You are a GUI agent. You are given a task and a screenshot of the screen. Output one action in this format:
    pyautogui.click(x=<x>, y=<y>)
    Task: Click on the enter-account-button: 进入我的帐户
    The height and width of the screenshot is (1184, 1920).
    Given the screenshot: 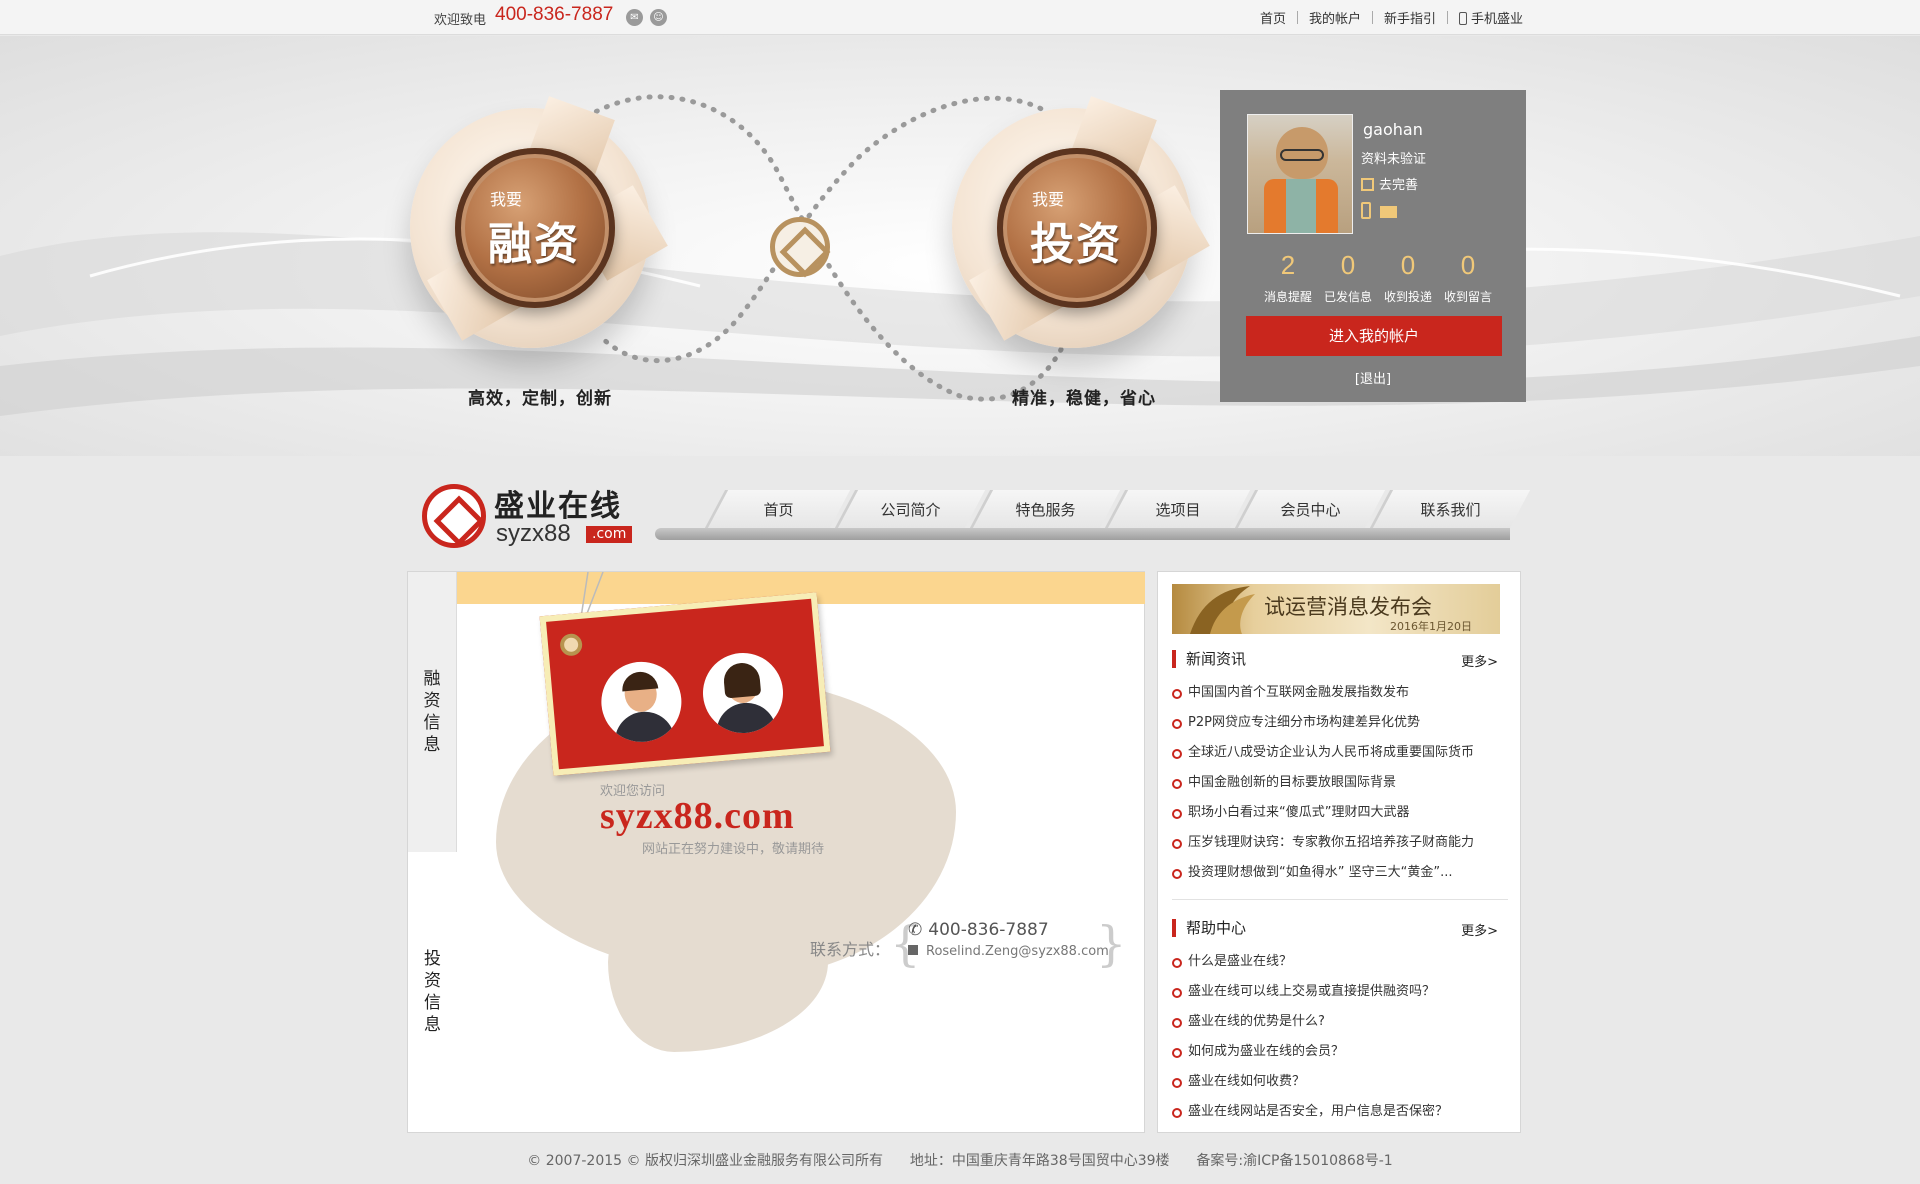 What is the action you would take?
    pyautogui.click(x=1374, y=336)
    